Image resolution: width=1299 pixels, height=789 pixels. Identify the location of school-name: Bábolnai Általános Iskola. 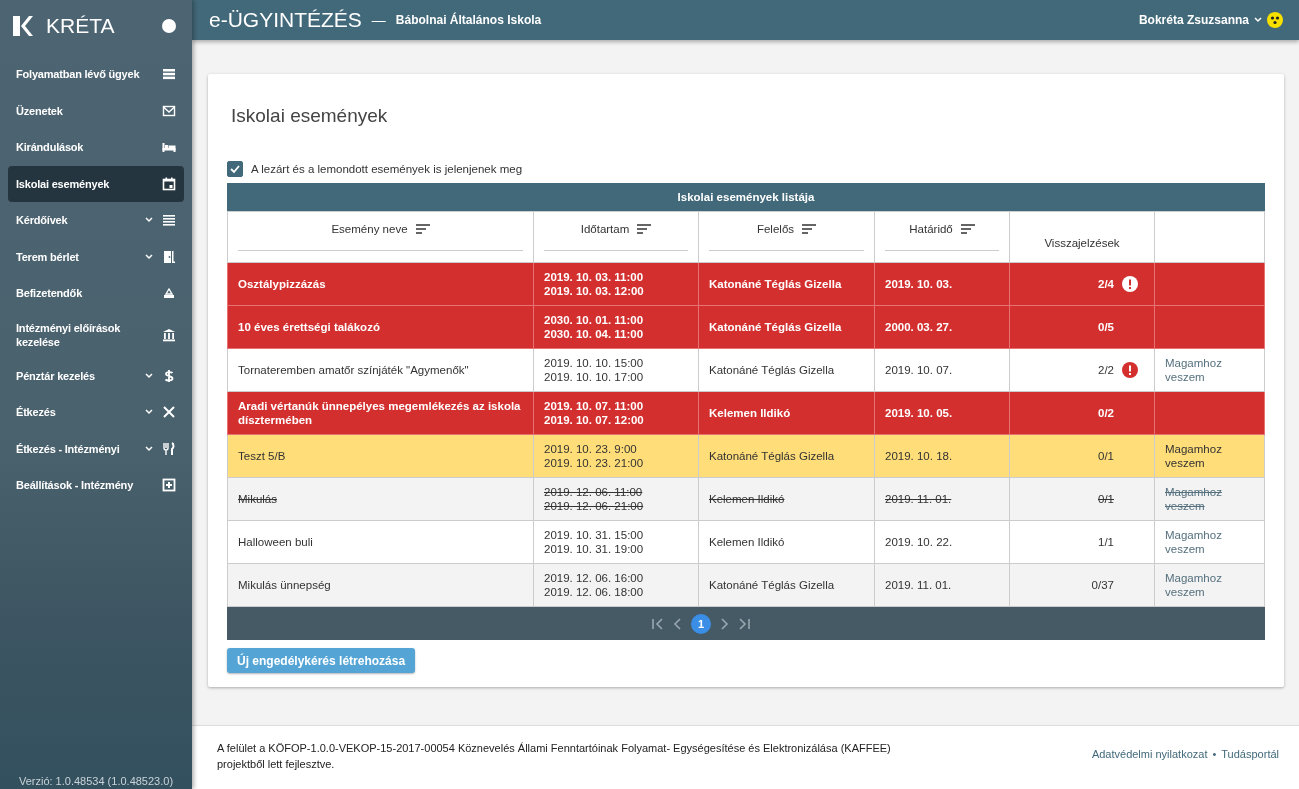
(468, 20).